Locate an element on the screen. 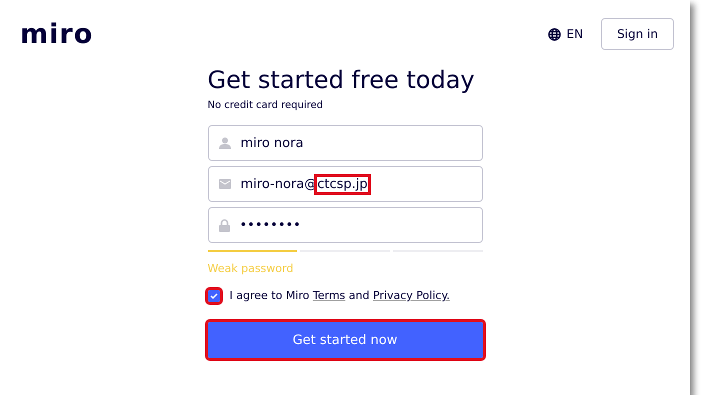  globe-icon is located at coordinates (554, 34).